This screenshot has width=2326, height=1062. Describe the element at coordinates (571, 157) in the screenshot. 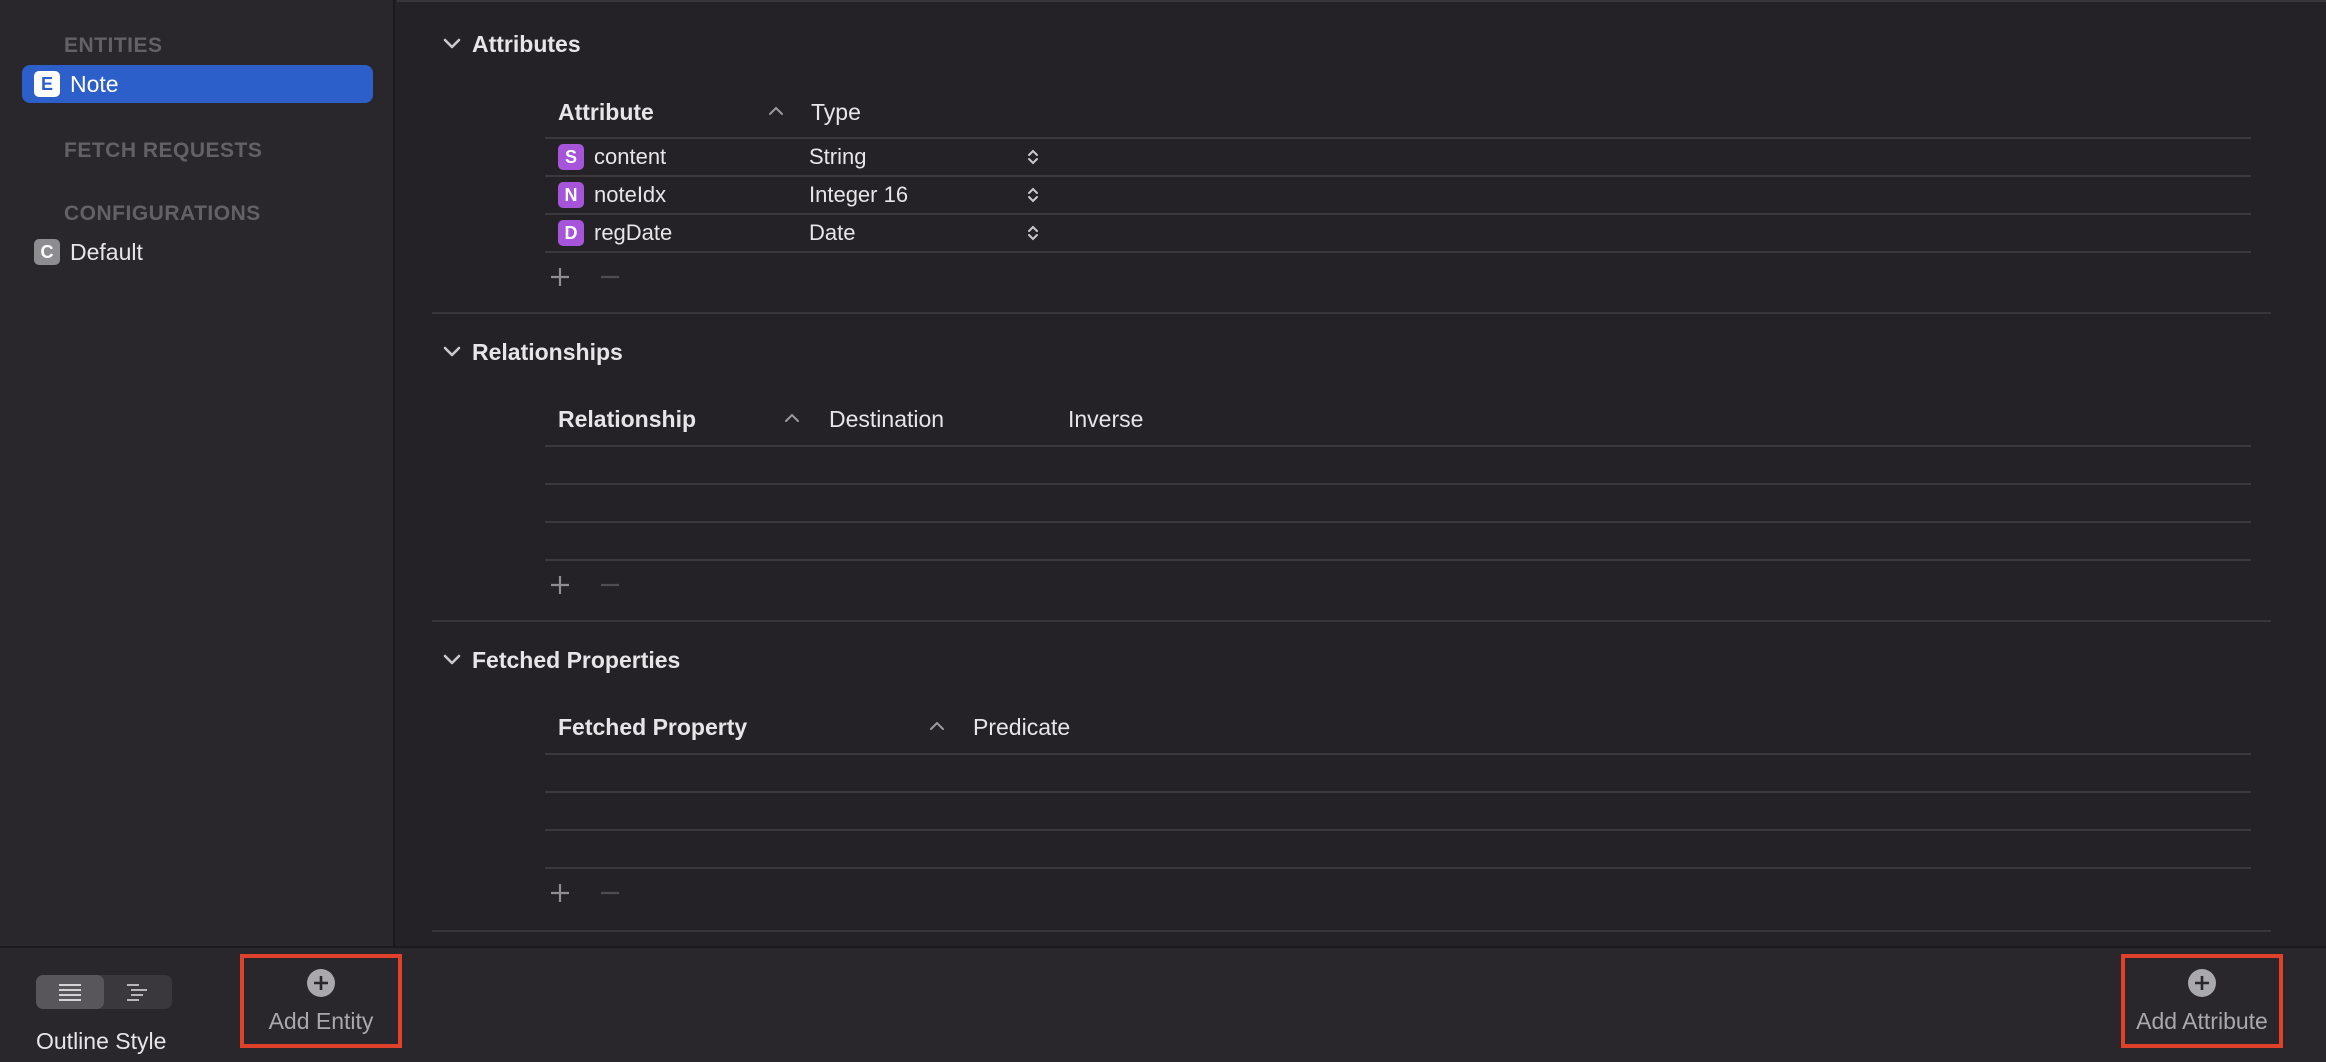

I see `attribute-type-badge-icon: S` at that location.